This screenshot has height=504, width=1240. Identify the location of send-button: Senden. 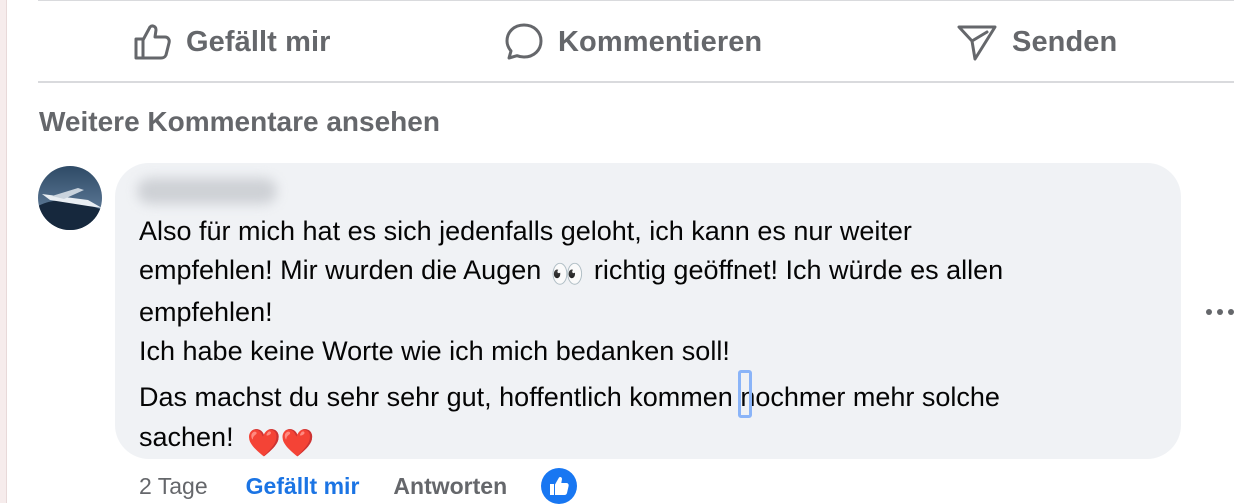
(1036, 42).